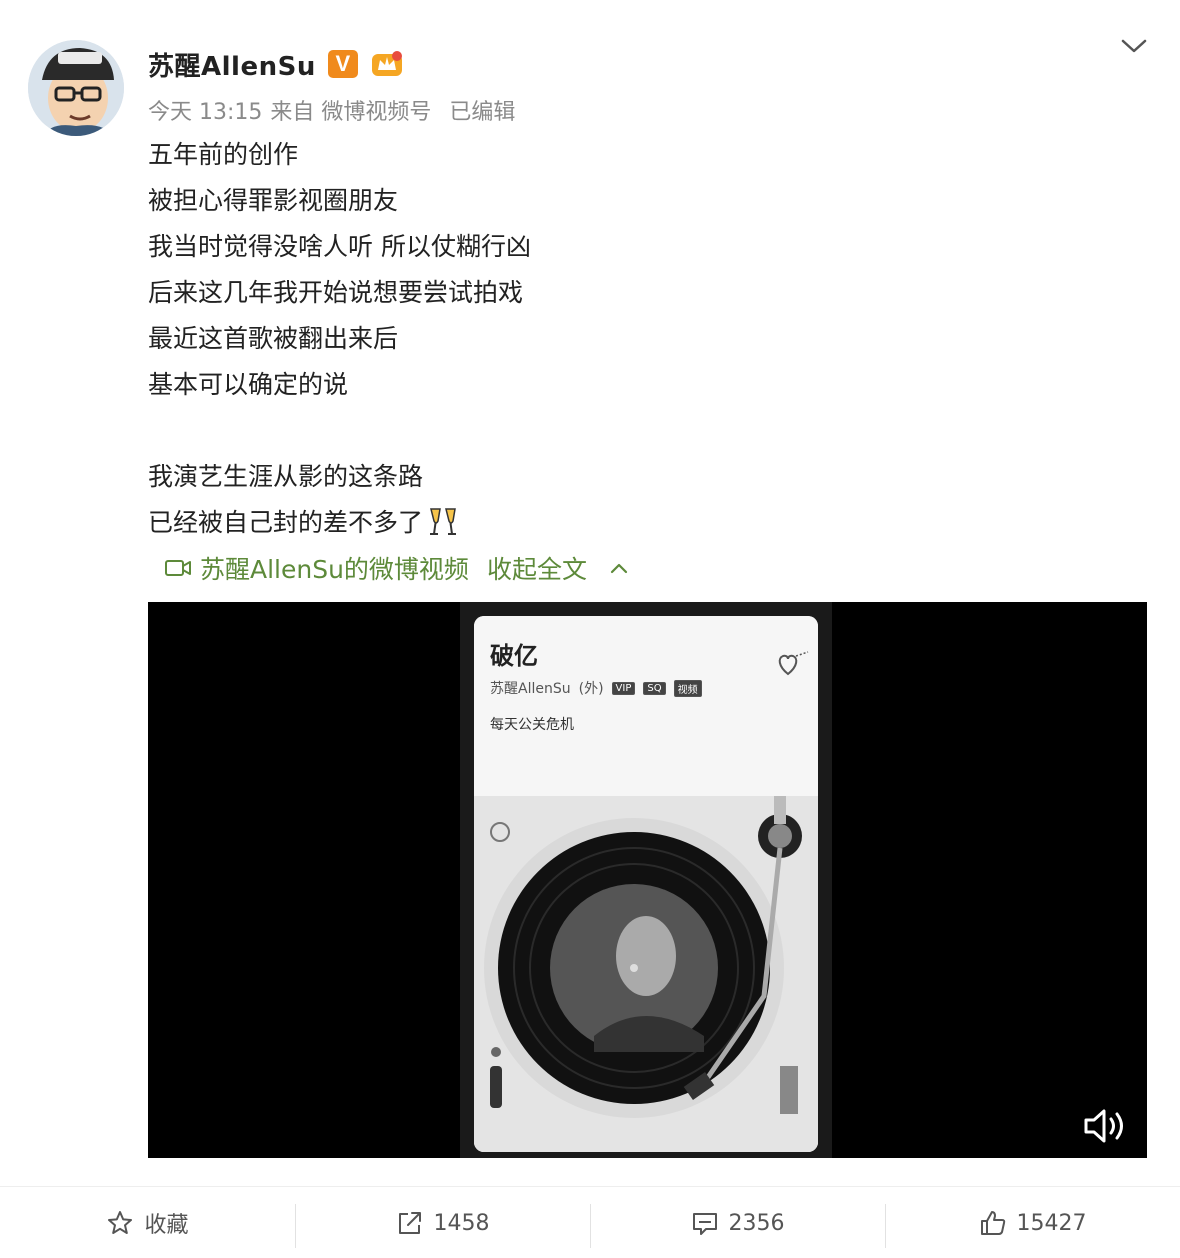  What do you see at coordinates (704, 1224) in the screenshot?
I see `comment-icon` at bounding box center [704, 1224].